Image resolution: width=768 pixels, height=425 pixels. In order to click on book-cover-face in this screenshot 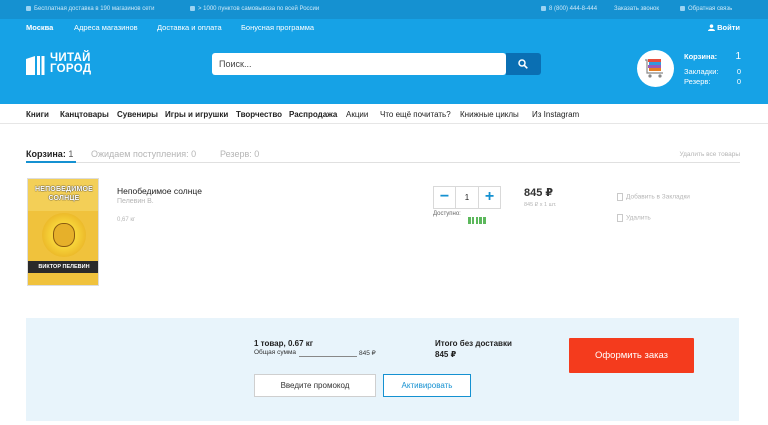, I will do `click(64, 235)`.